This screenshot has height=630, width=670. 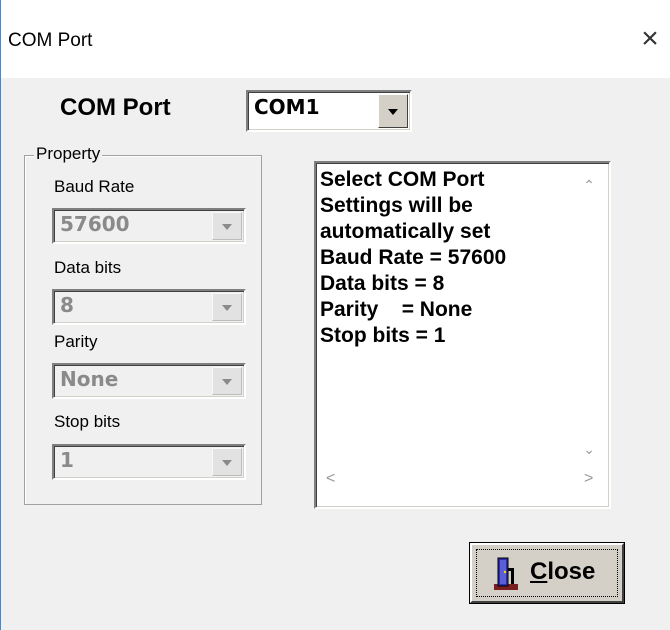 I want to click on baud-rate-value: 57600, so click(x=95, y=224).